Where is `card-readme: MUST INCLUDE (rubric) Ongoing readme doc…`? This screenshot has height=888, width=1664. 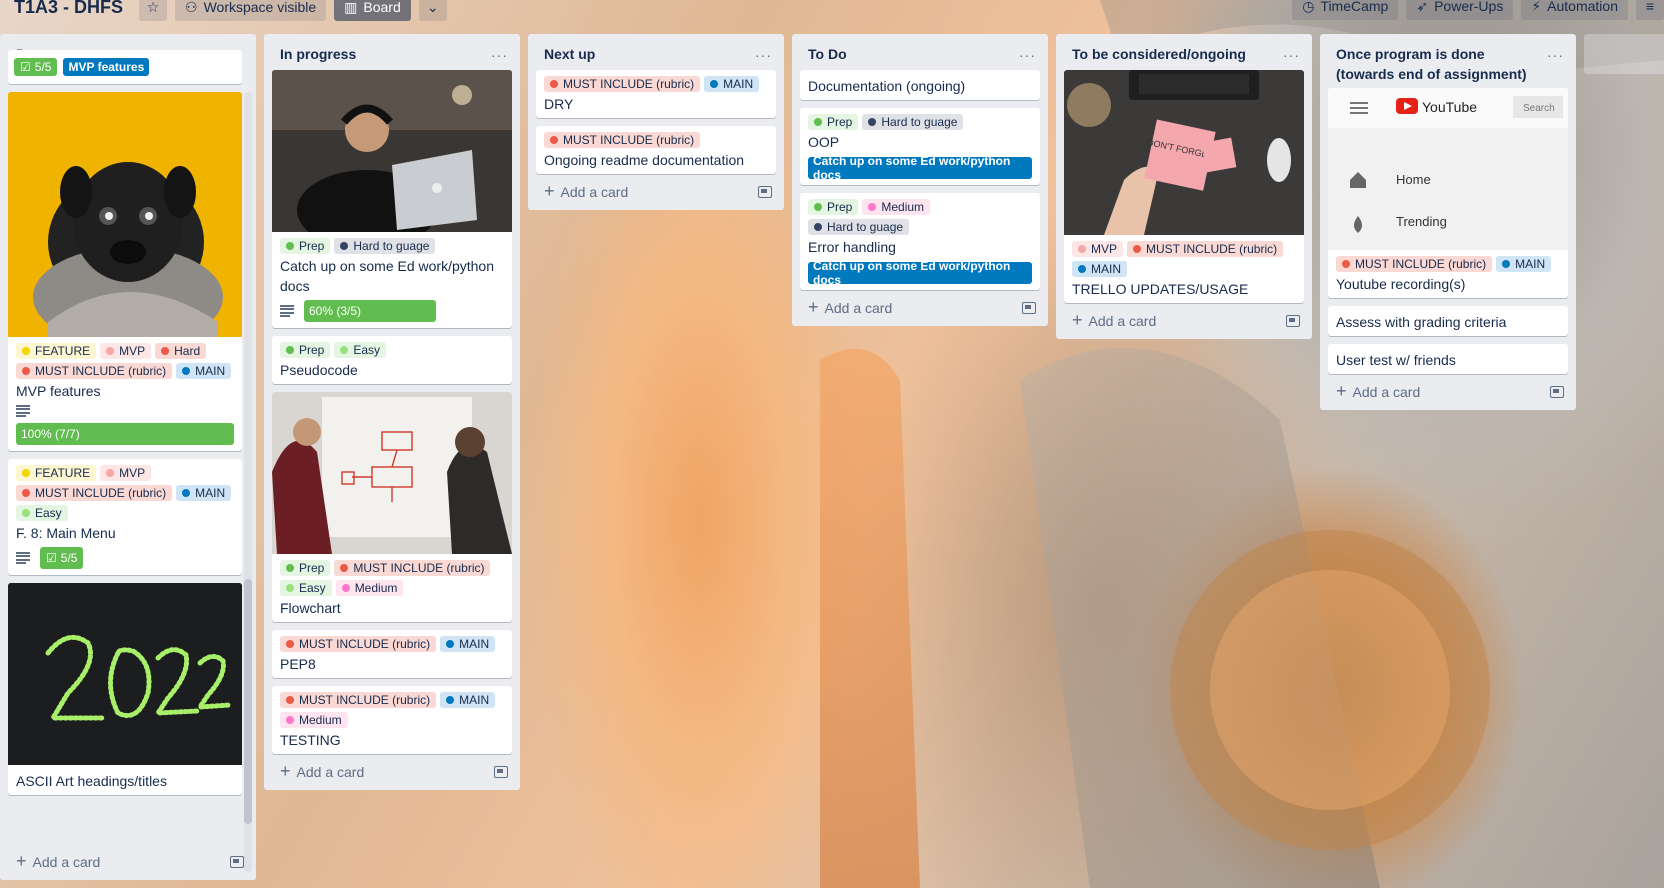
card-readme: MUST INCLUDE (rubric) Ongoing readme doc… is located at coordinates (656, 150).